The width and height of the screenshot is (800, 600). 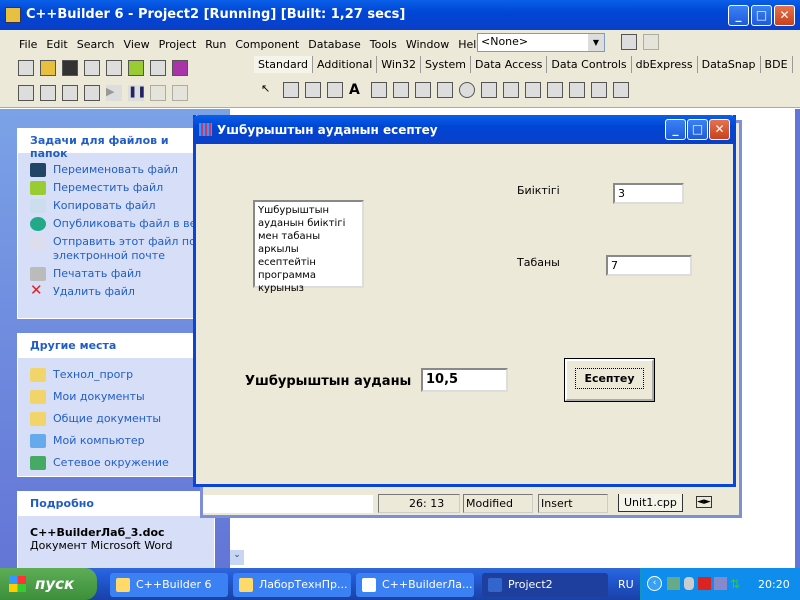 I want to click on tab-datasnap: DataSnap, so click(x=729, y=64).